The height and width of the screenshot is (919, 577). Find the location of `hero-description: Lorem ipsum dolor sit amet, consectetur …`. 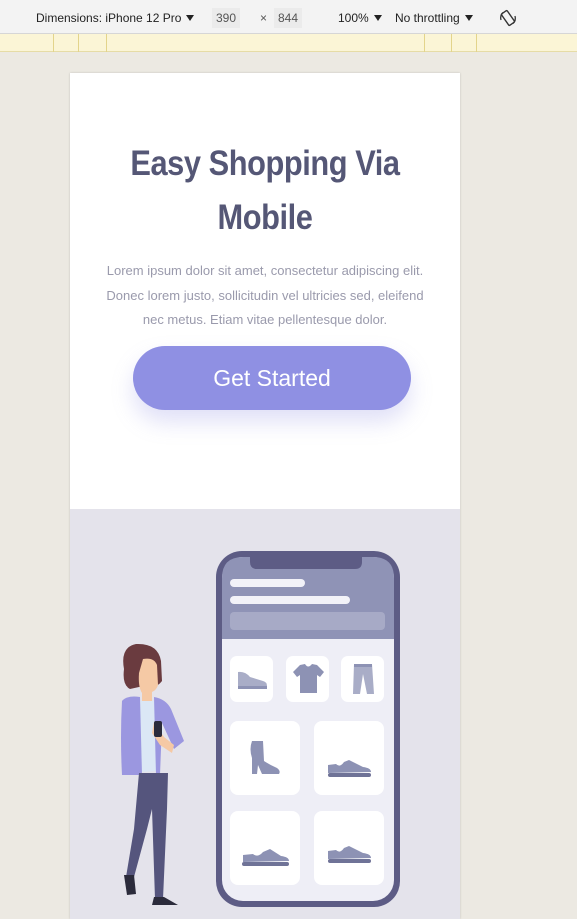

hero-description: Lorem ipsum dolor sit amet, consectetur … is located at coordinates (265, 295).